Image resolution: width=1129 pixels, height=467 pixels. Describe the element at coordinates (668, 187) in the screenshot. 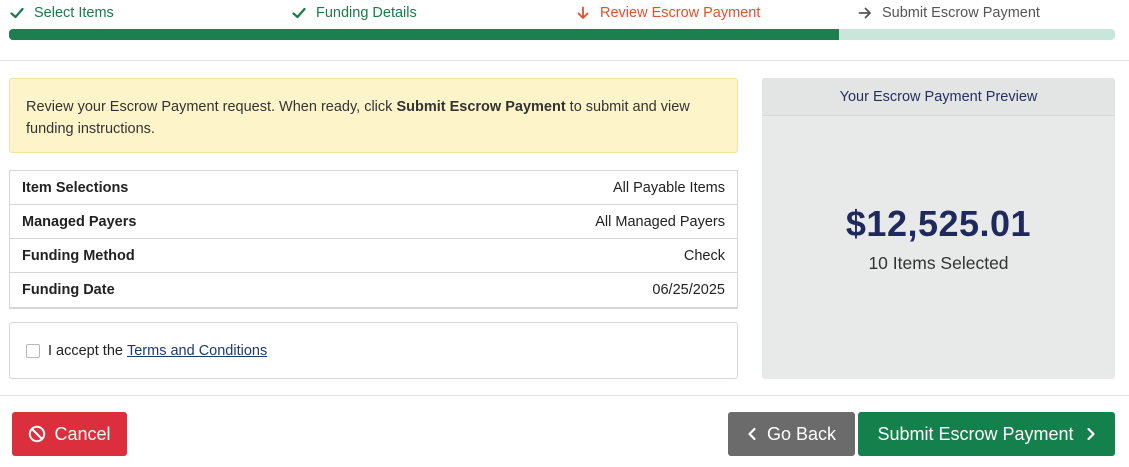

I see `detail-value: All Payable Items` at that location.